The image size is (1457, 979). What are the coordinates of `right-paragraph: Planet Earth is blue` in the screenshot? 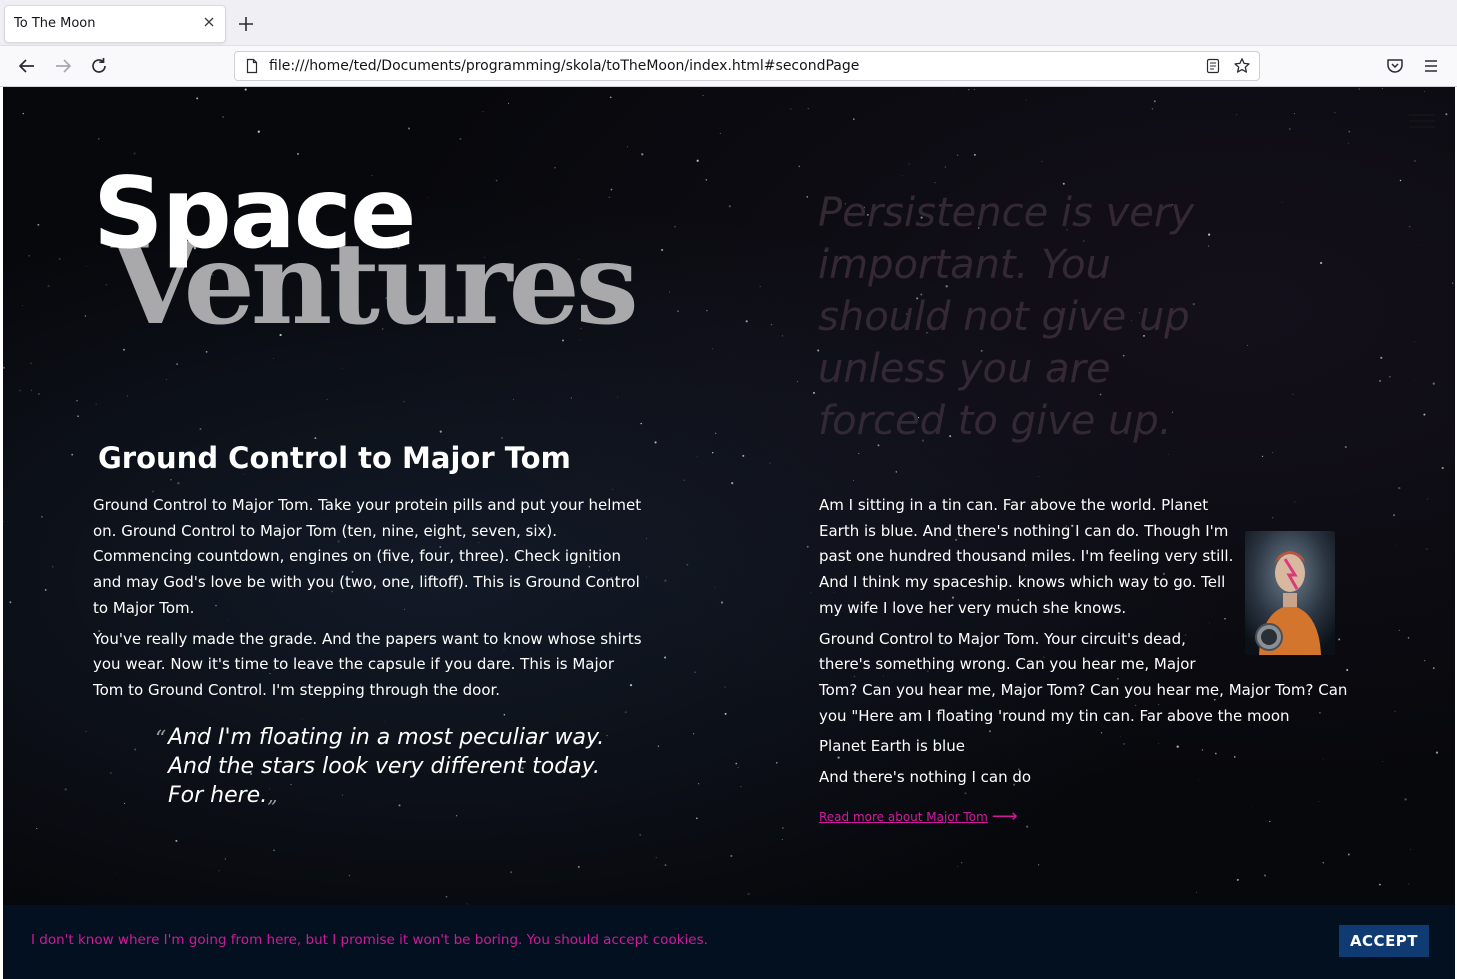 It's located at (892, 746).